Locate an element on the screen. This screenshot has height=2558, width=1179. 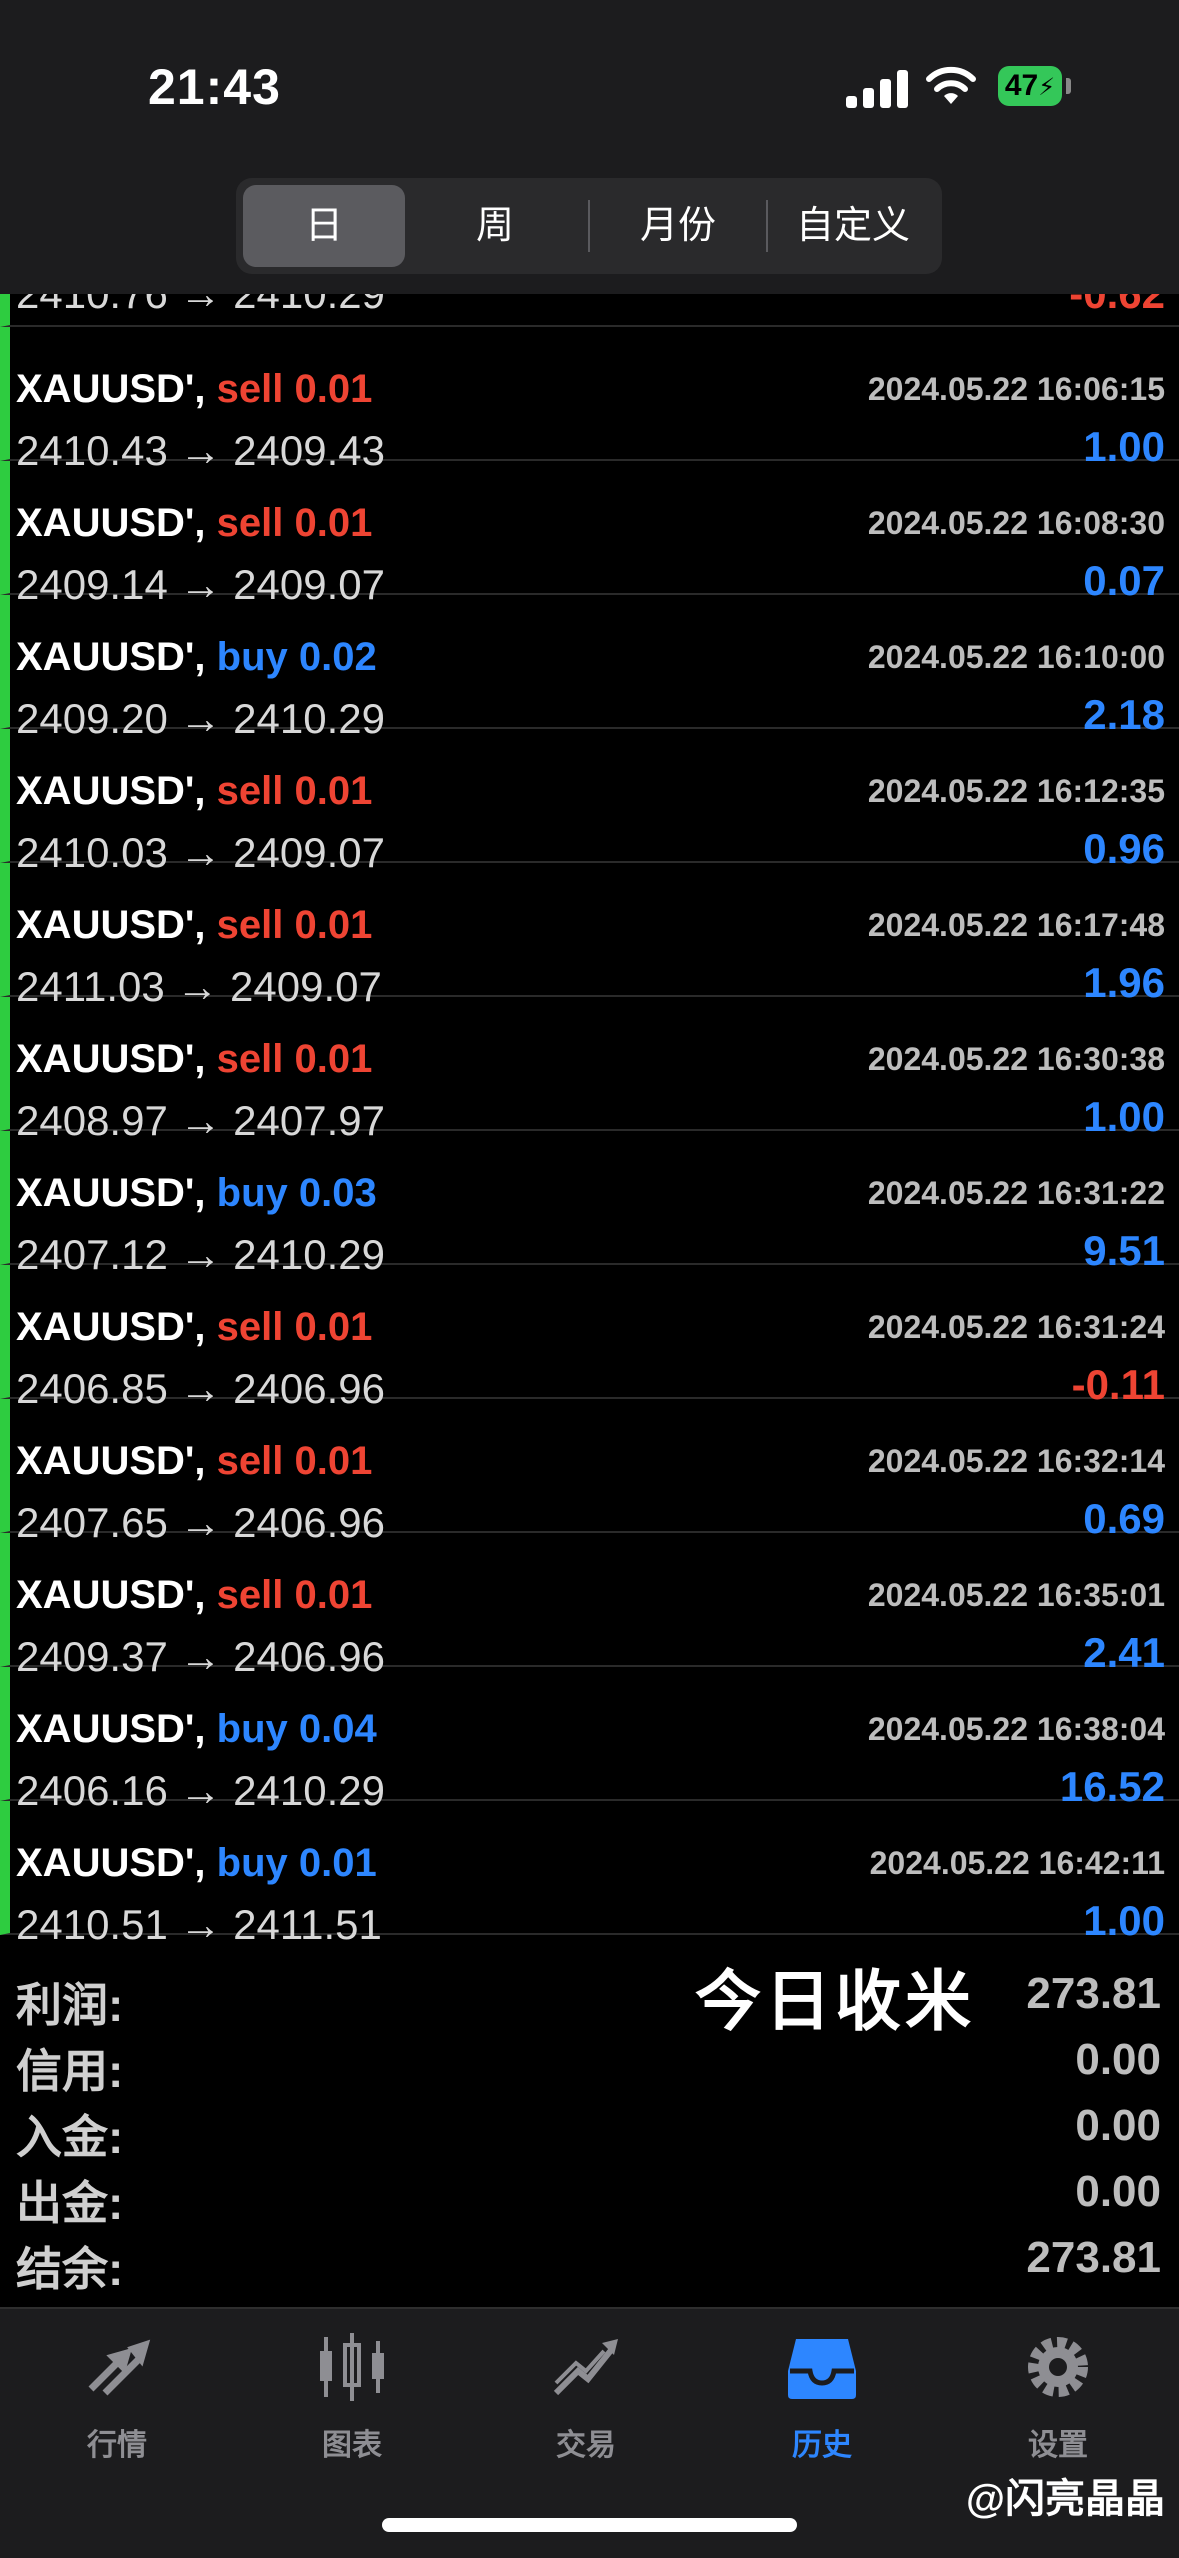
watermark: @闪亮晶晶 is located at coordinates (1065, 2499).